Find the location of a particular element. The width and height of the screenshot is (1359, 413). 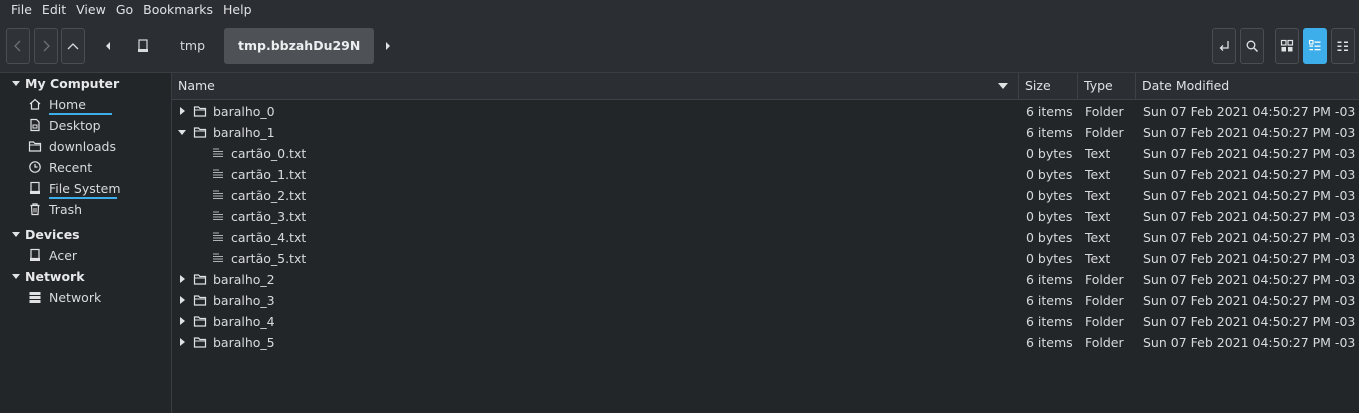

expand-down-icon is located at coordinates (182, 132).